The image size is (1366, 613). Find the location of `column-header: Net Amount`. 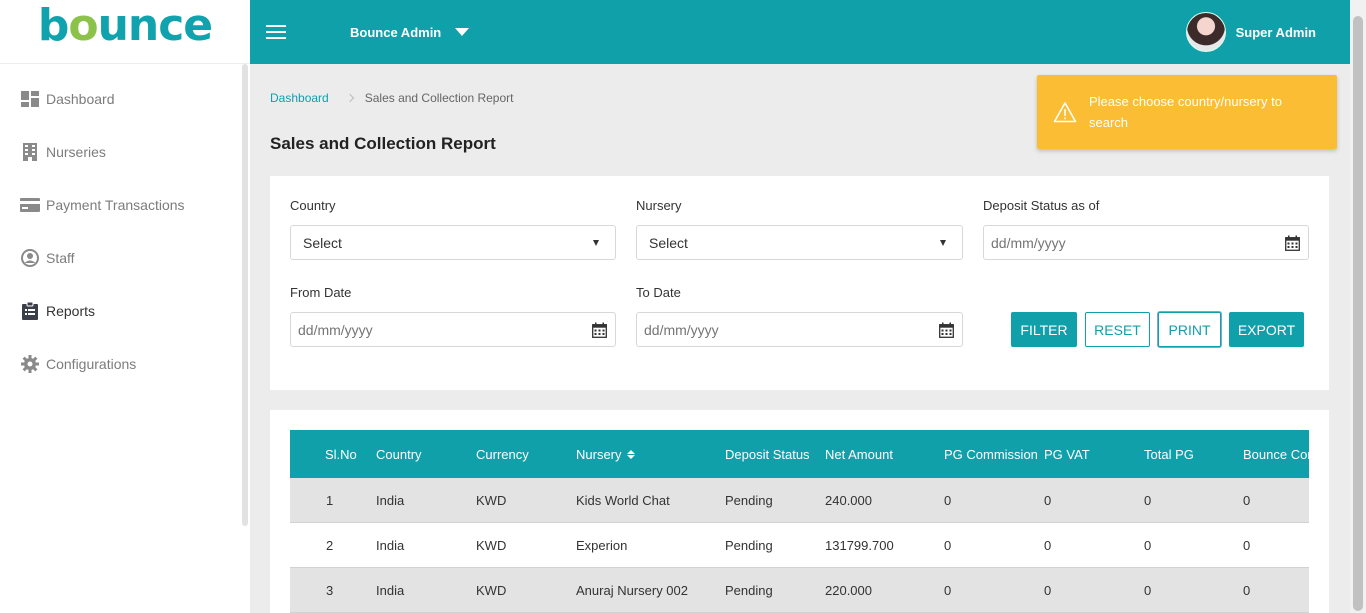

column-header: Net Amount is located at coordinates (859, 454).